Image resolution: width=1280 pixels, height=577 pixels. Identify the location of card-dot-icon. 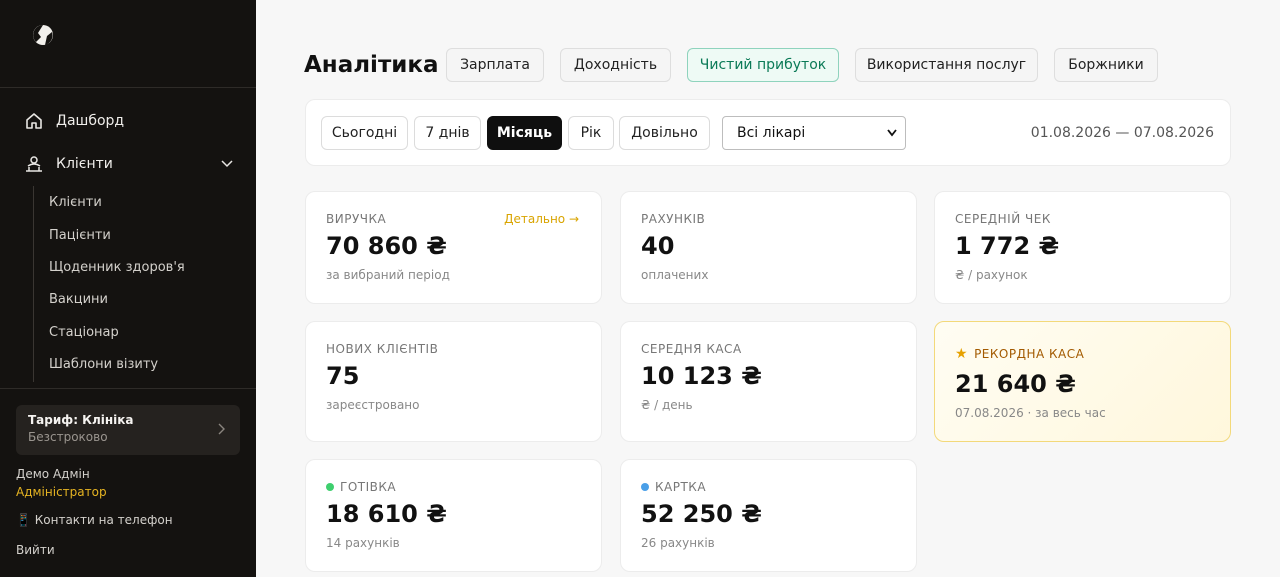
(645, 487).